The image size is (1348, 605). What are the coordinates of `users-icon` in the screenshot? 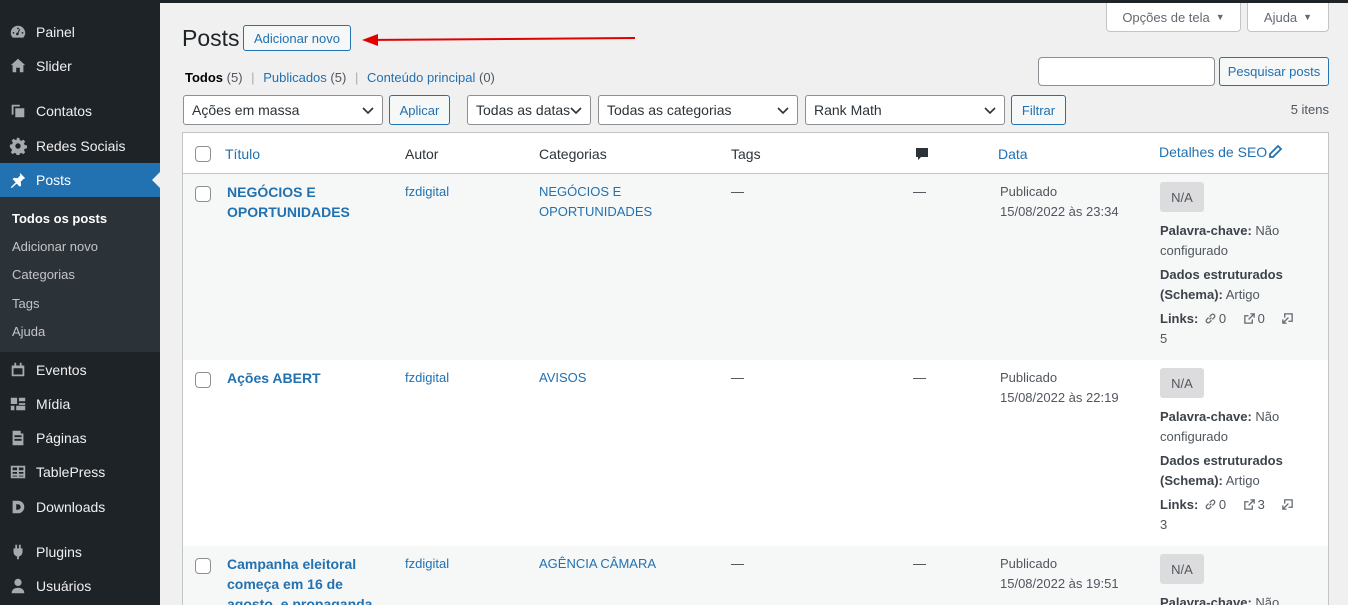 It's located at (18, 586).